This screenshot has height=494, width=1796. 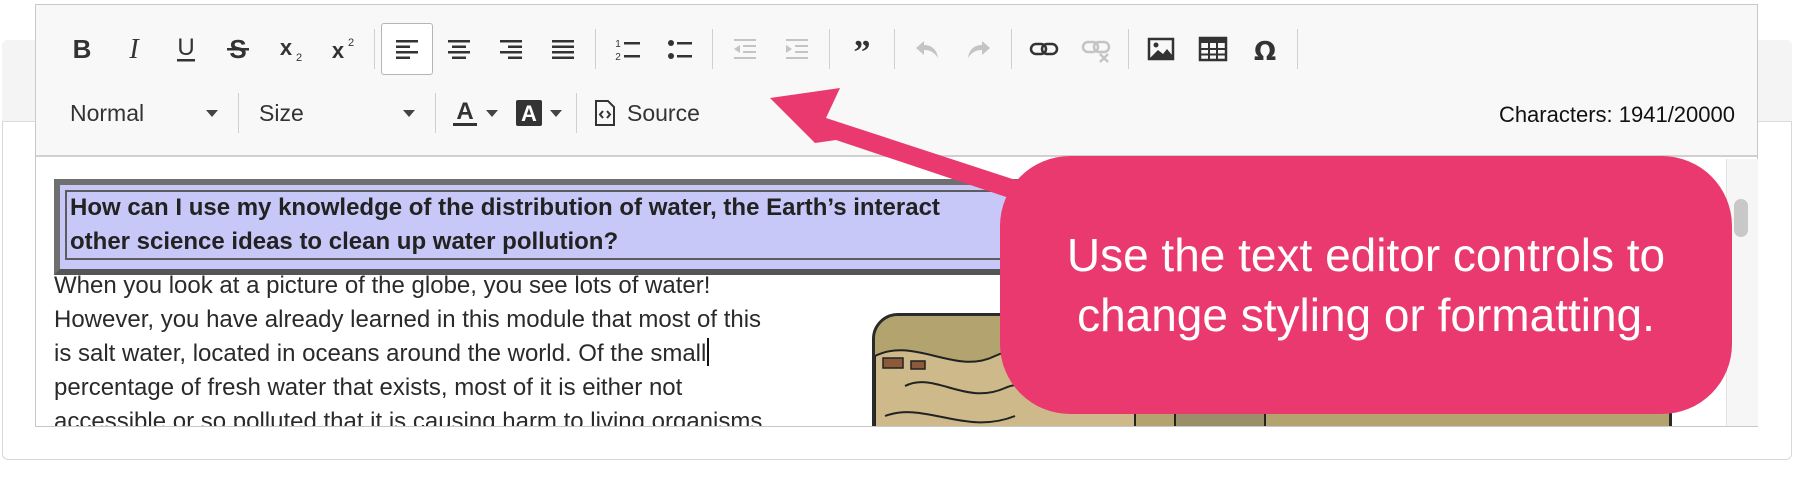 I want to click on justify-icon, so click(x=563, y=49).